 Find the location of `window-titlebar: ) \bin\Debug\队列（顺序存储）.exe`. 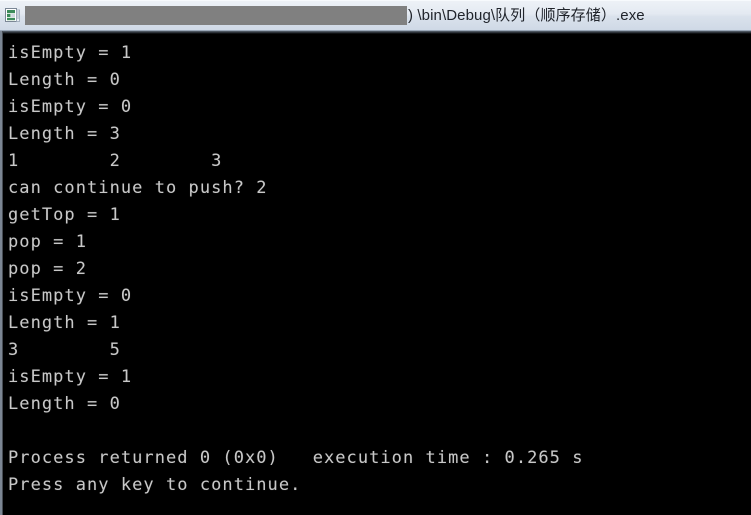

window-titlebar: ) \bin\Debug\队列（顺序存储）.exe is located at coordinates (375, 15).